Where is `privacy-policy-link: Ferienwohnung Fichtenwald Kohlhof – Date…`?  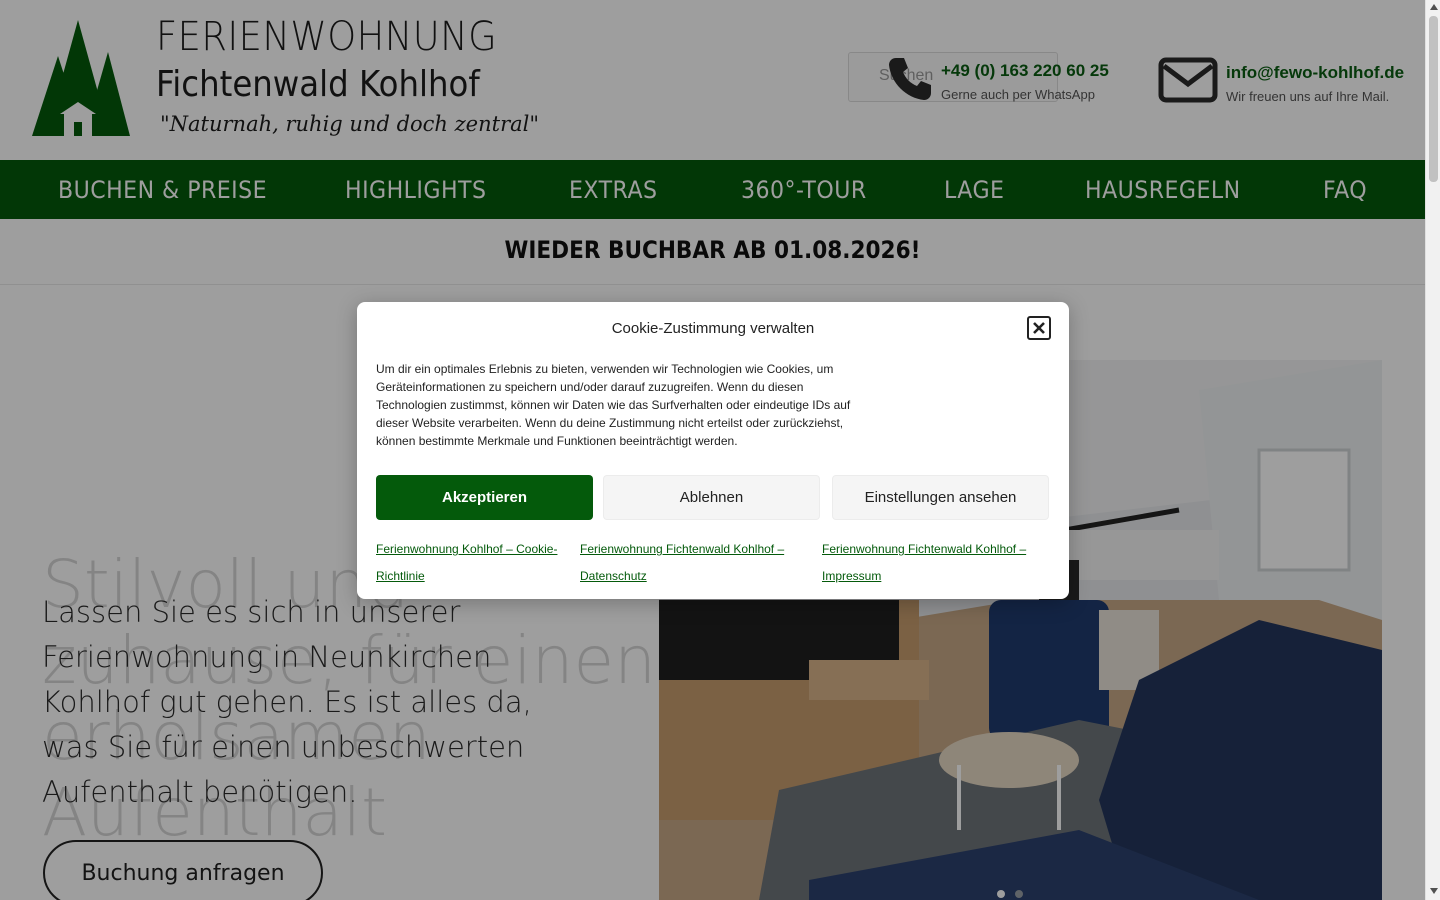
privacy-policy-link: Ferienwohnung Fichtenwald Kohlhof – Date… is located at coordinates (695, 563).